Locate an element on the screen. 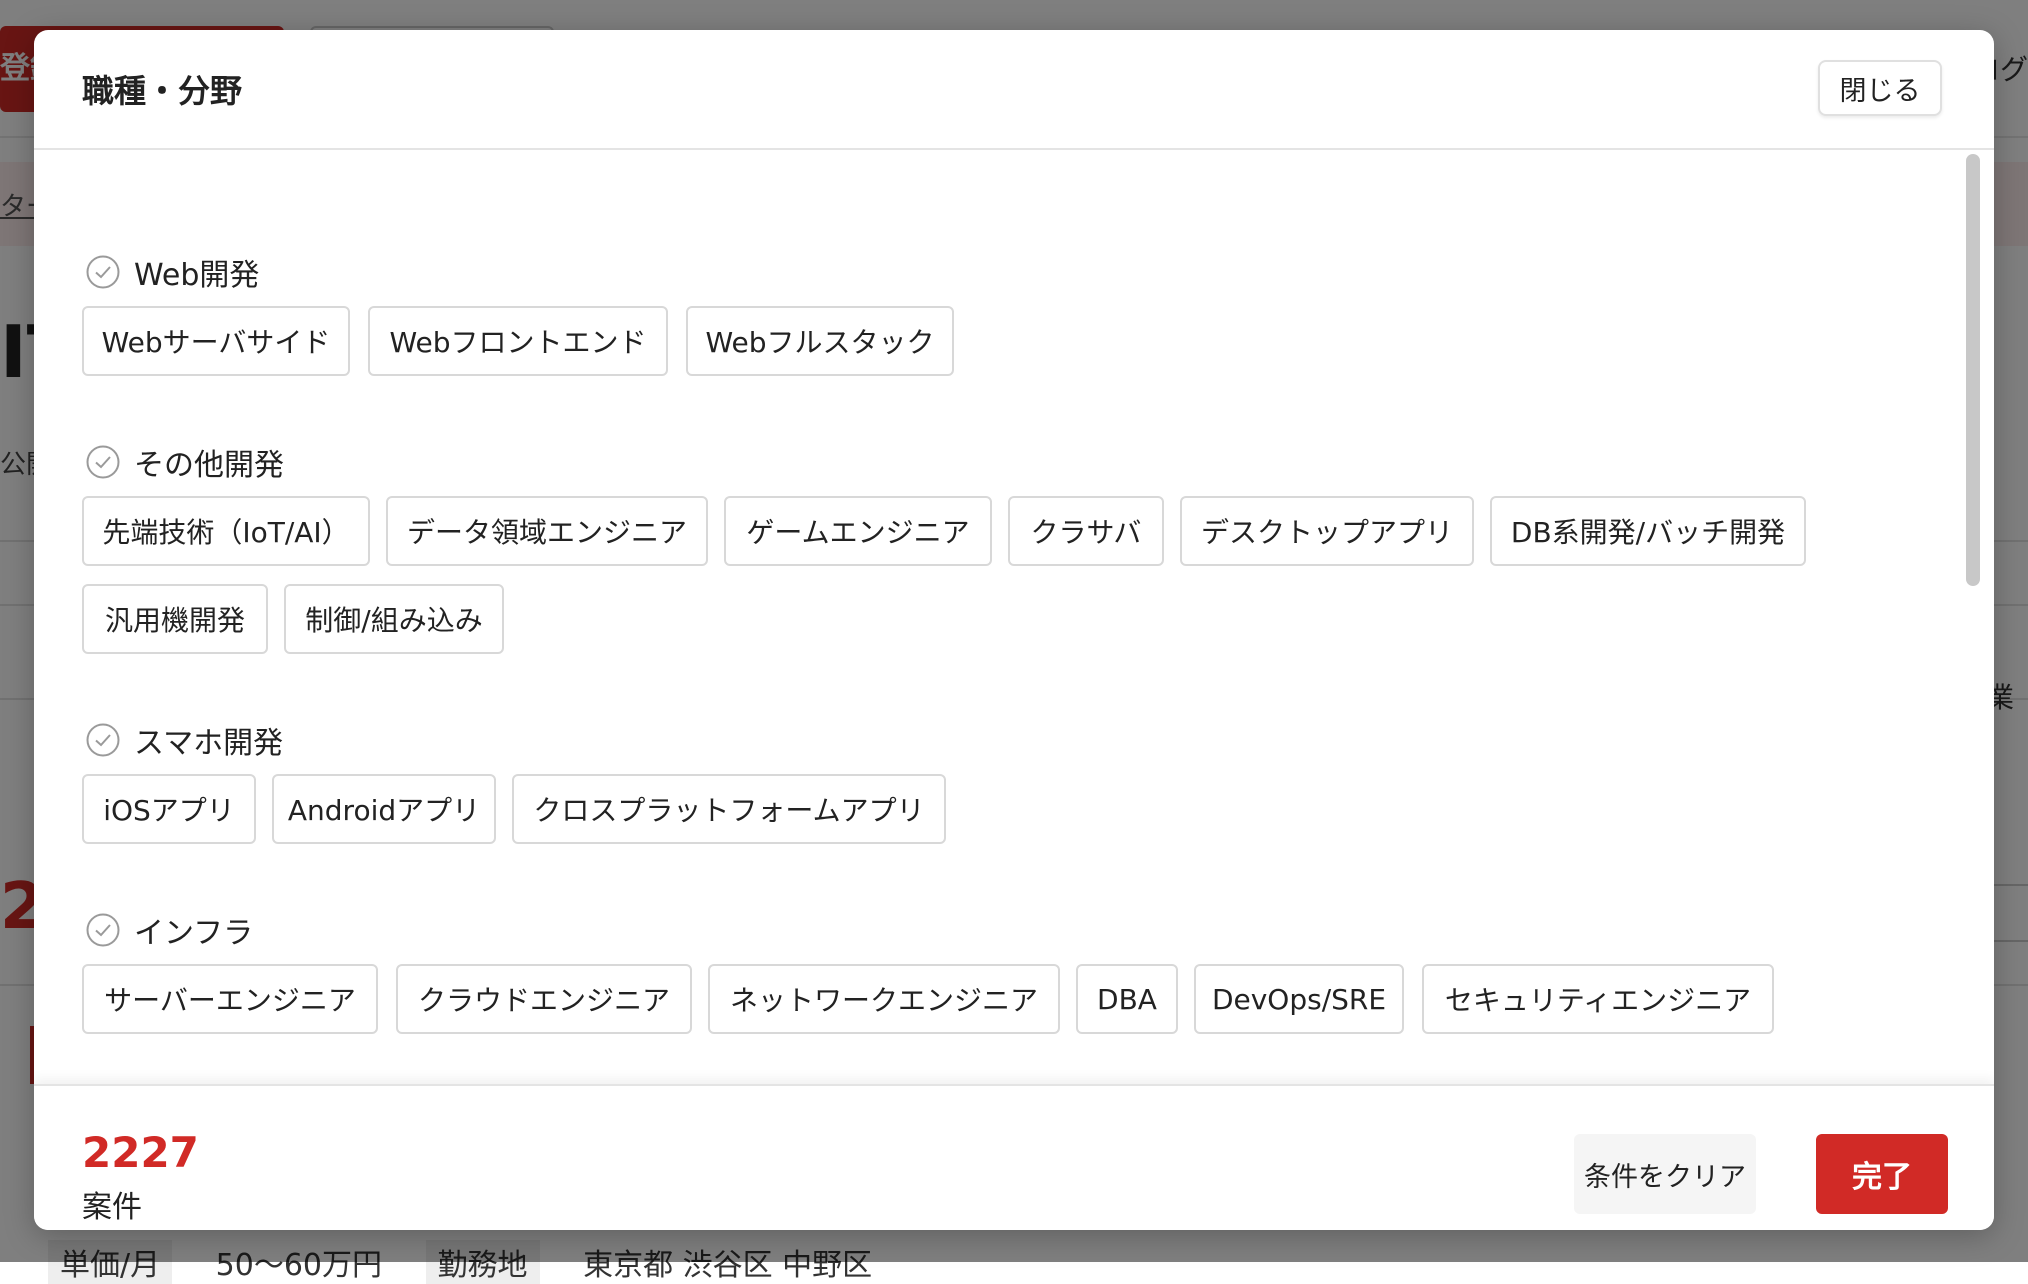  group-title-web: Web開発 is located at coordinates (173, 272).